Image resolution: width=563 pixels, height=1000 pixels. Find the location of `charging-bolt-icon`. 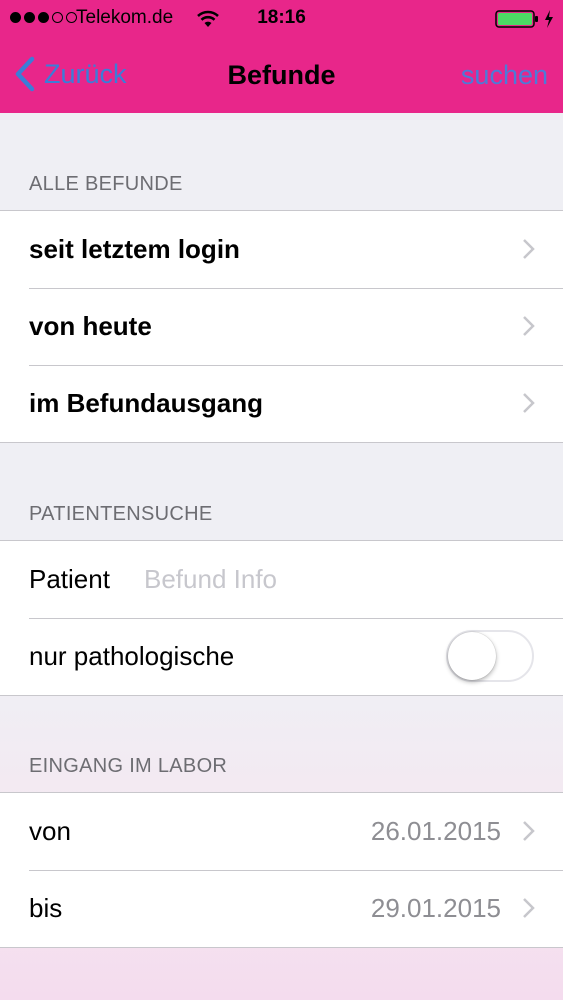

charging-bolt-icon is located at coordinates (549, 19).